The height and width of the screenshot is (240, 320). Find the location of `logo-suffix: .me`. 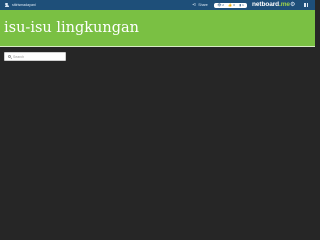

logo-suffix: .me is located at coordinates (284, 4).